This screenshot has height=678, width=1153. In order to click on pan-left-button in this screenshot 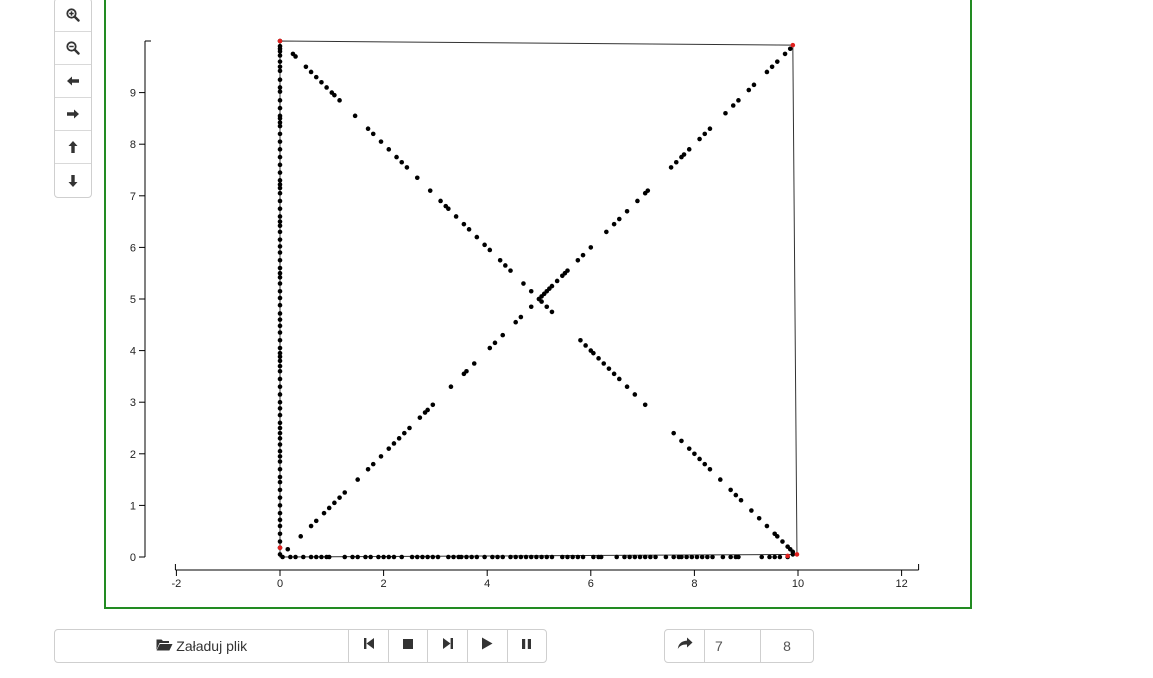, I will do `click(73, 81)`.